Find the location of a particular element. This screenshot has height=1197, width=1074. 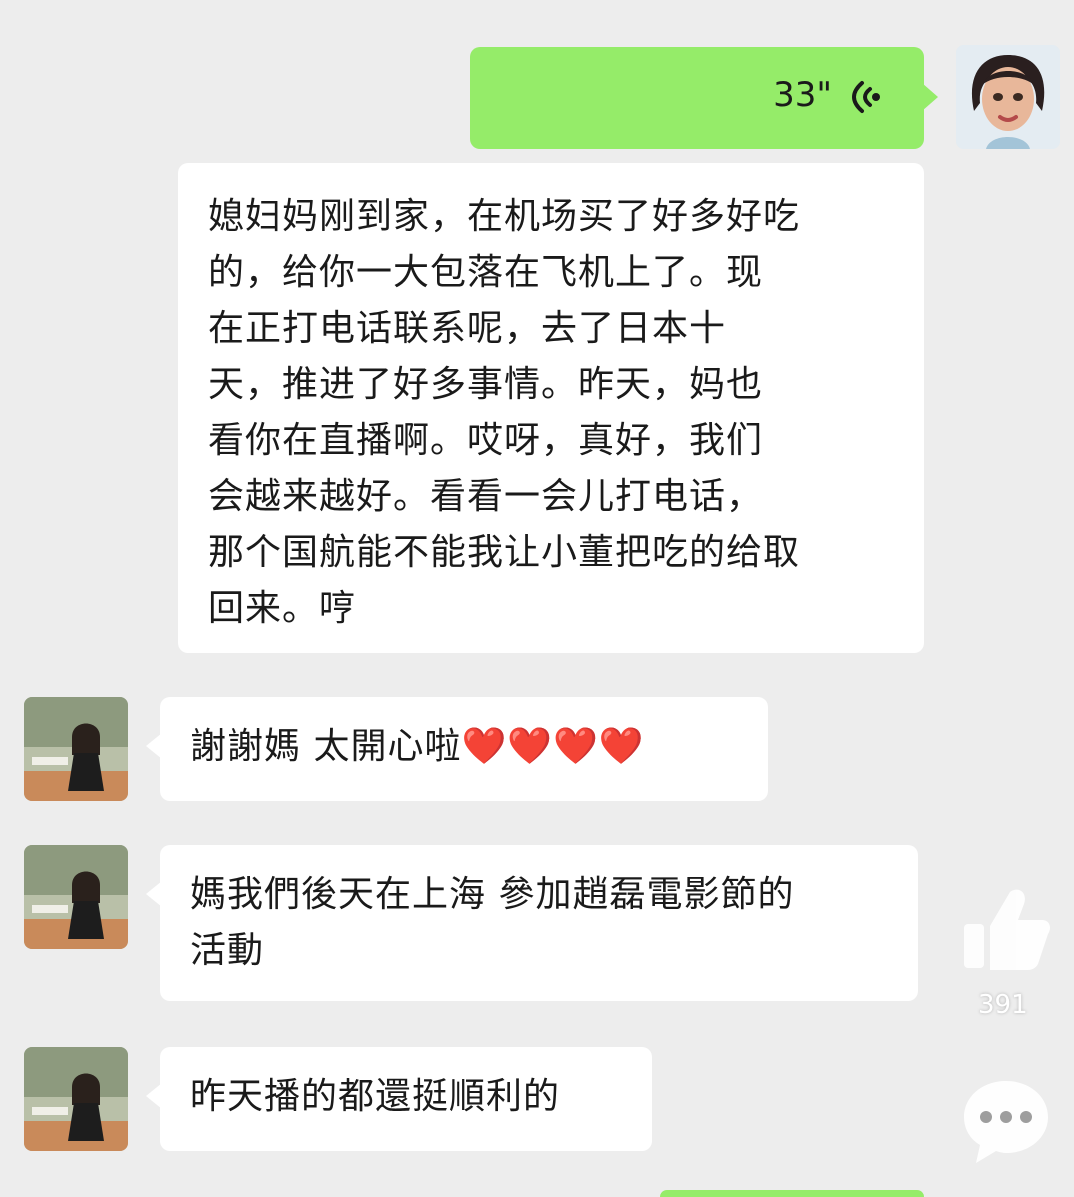

message-bubble: 謝謝媽 太開心啦❤️❤️❤️❤️ is located at coordinates (457, 749).